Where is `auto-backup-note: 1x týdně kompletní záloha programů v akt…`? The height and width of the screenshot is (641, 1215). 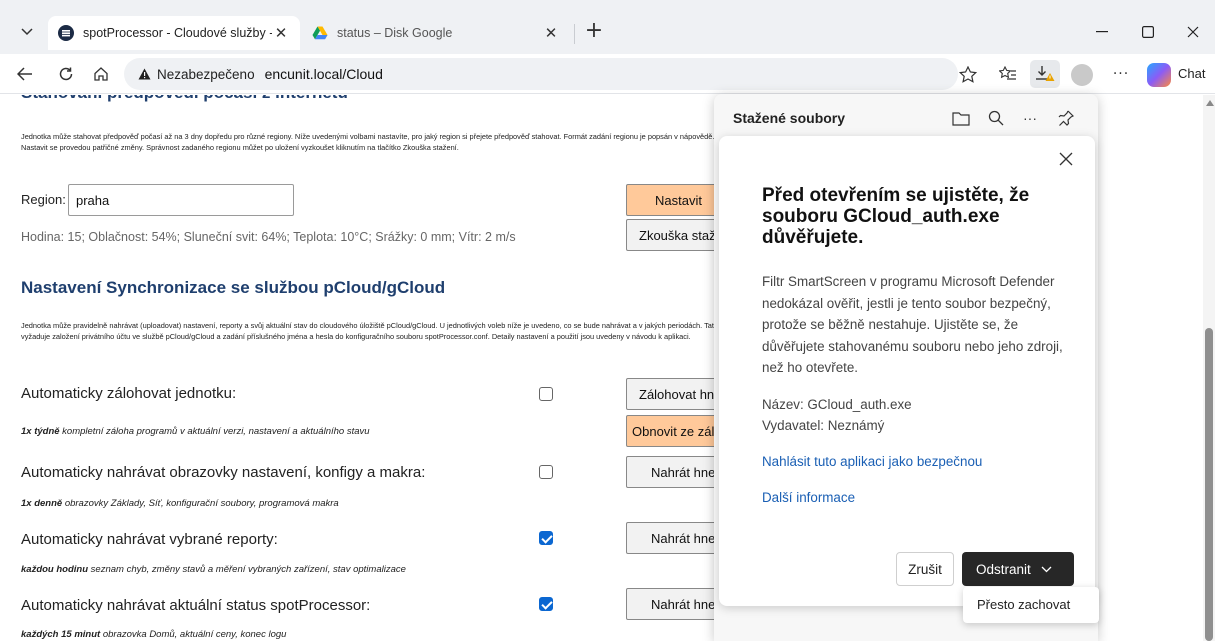 auto-backup-note: 1x týdně kompletní záloha programů v akt… is located at coordinates (195, 431).